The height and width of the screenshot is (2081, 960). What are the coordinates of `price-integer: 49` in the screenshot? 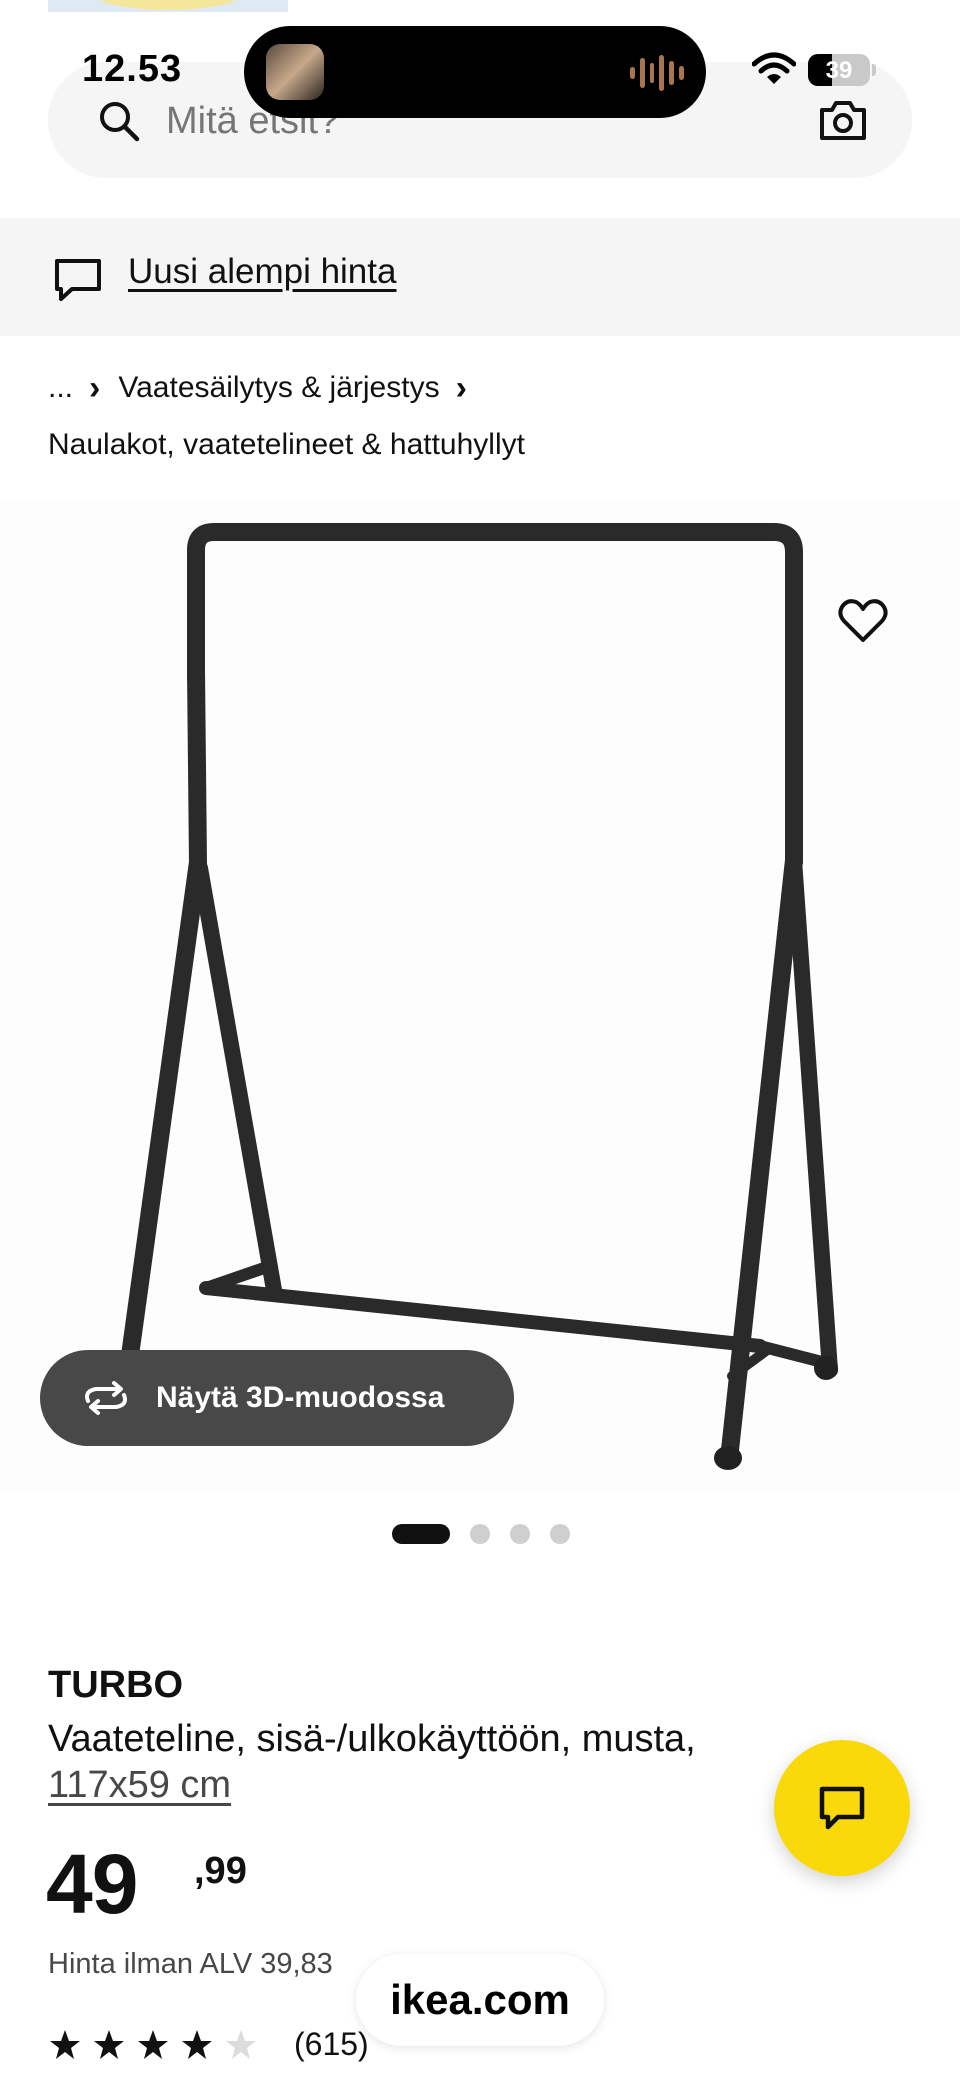 It's located at (92, 1884).